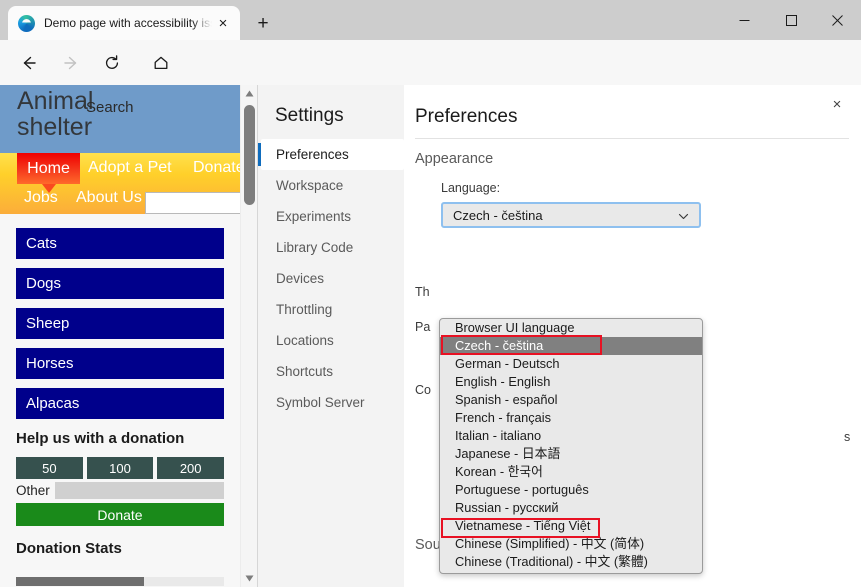 The height and width of the screenshot is (587, 861). I want to click on dropdown-option: Korean - 한국어, so click(571, 472).